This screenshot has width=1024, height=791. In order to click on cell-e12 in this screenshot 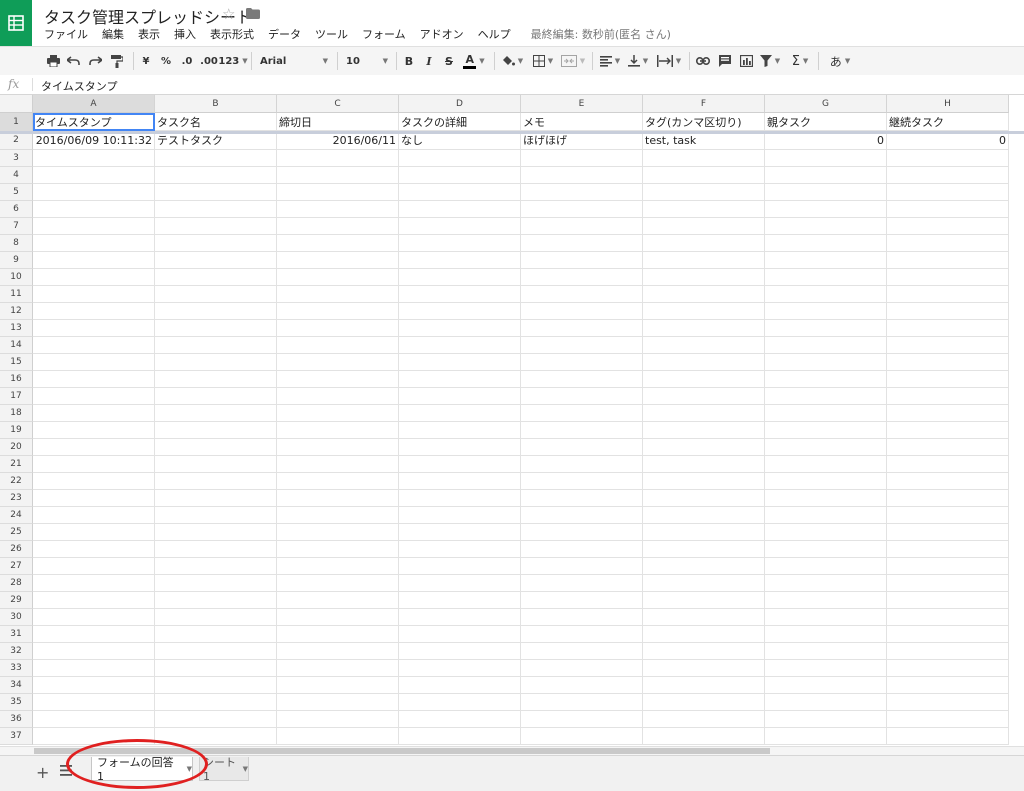, I will do `click(582, 311)`.